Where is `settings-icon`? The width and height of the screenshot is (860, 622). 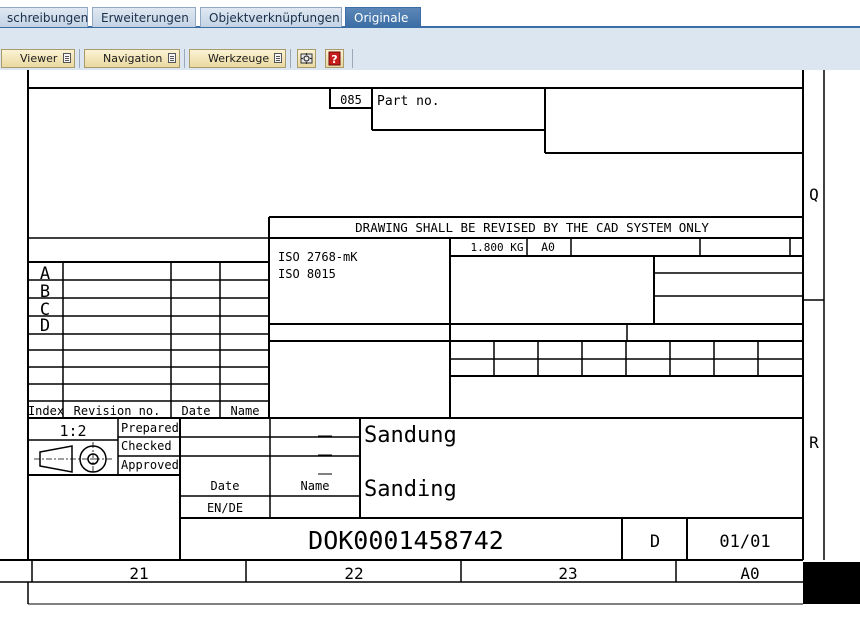
settings-icon is located at coordinates (306, 58).